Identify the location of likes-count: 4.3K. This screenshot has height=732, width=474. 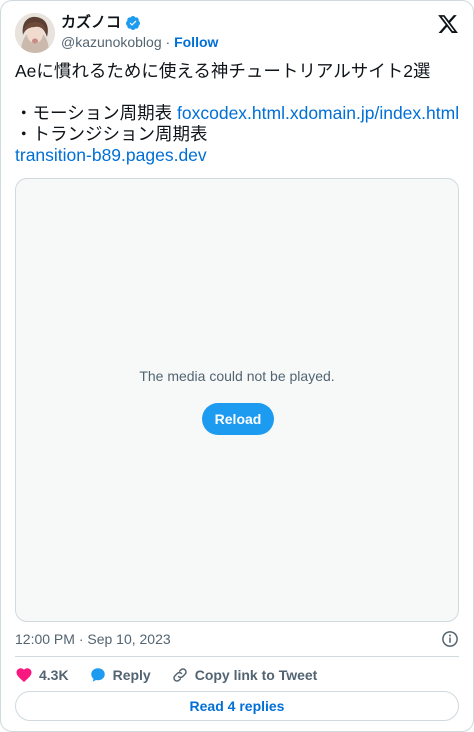
(54, 675).